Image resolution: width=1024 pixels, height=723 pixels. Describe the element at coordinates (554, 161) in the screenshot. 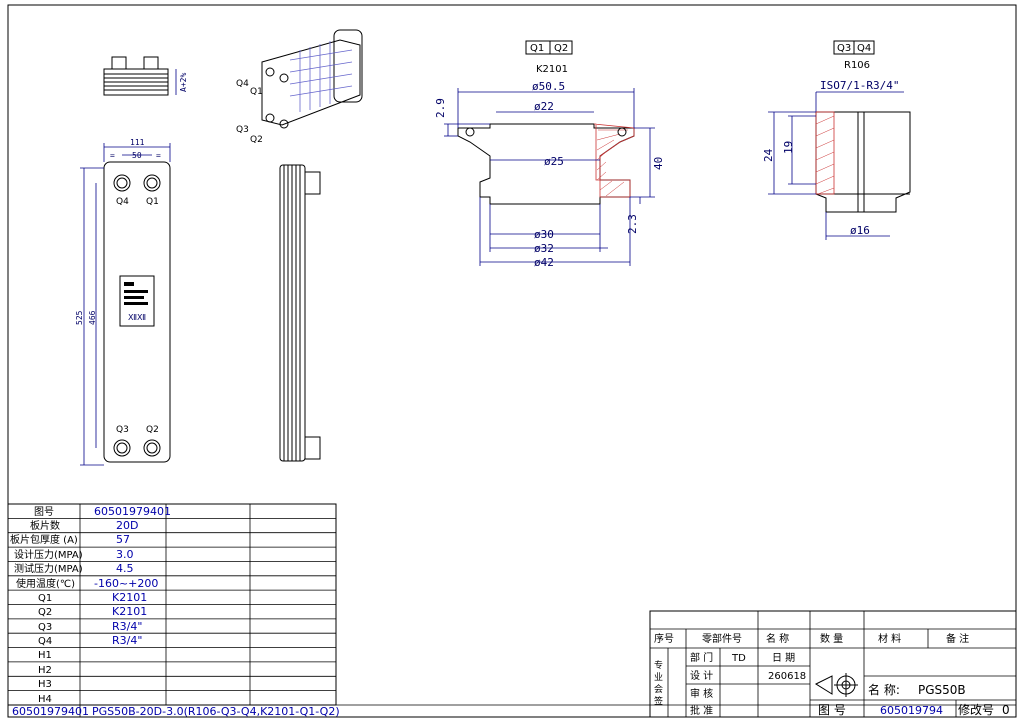

I see `k2101-dim-d25: ø25` at that location.